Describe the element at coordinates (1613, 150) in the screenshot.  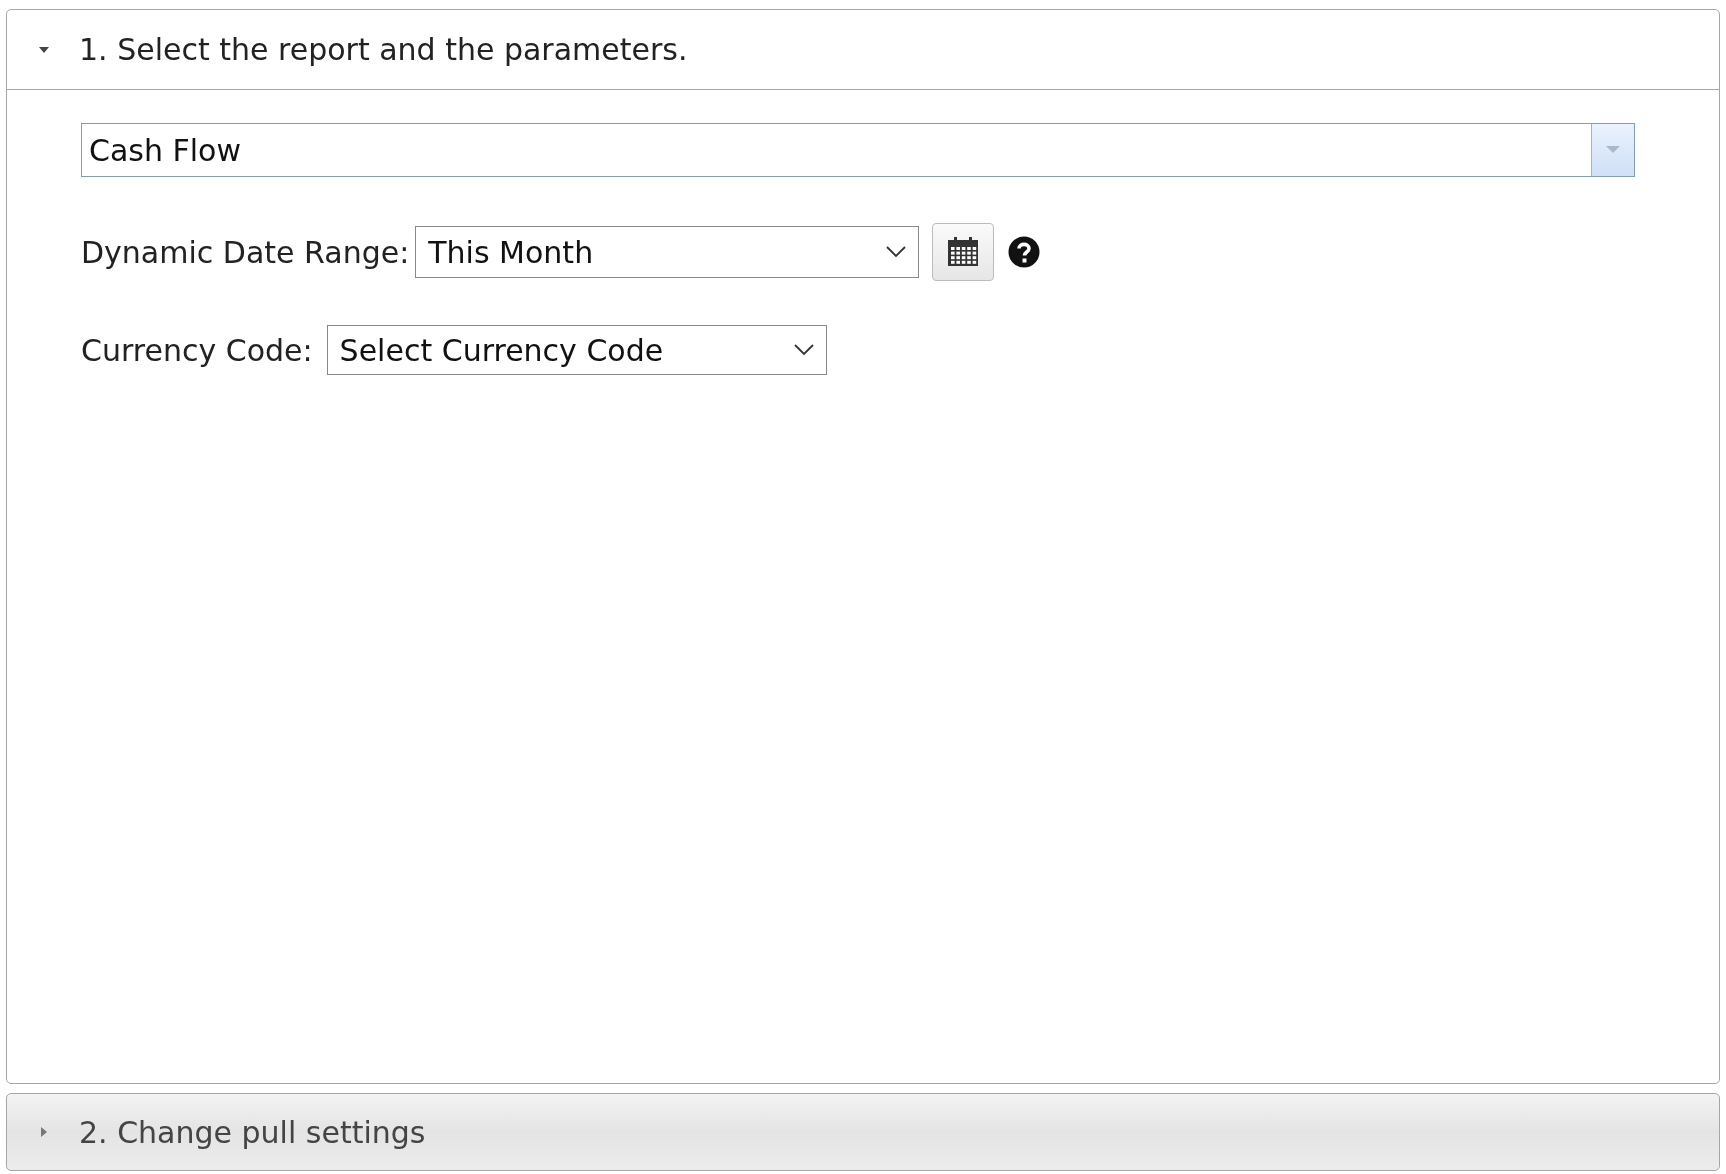
I see `caret-icon` at that location.